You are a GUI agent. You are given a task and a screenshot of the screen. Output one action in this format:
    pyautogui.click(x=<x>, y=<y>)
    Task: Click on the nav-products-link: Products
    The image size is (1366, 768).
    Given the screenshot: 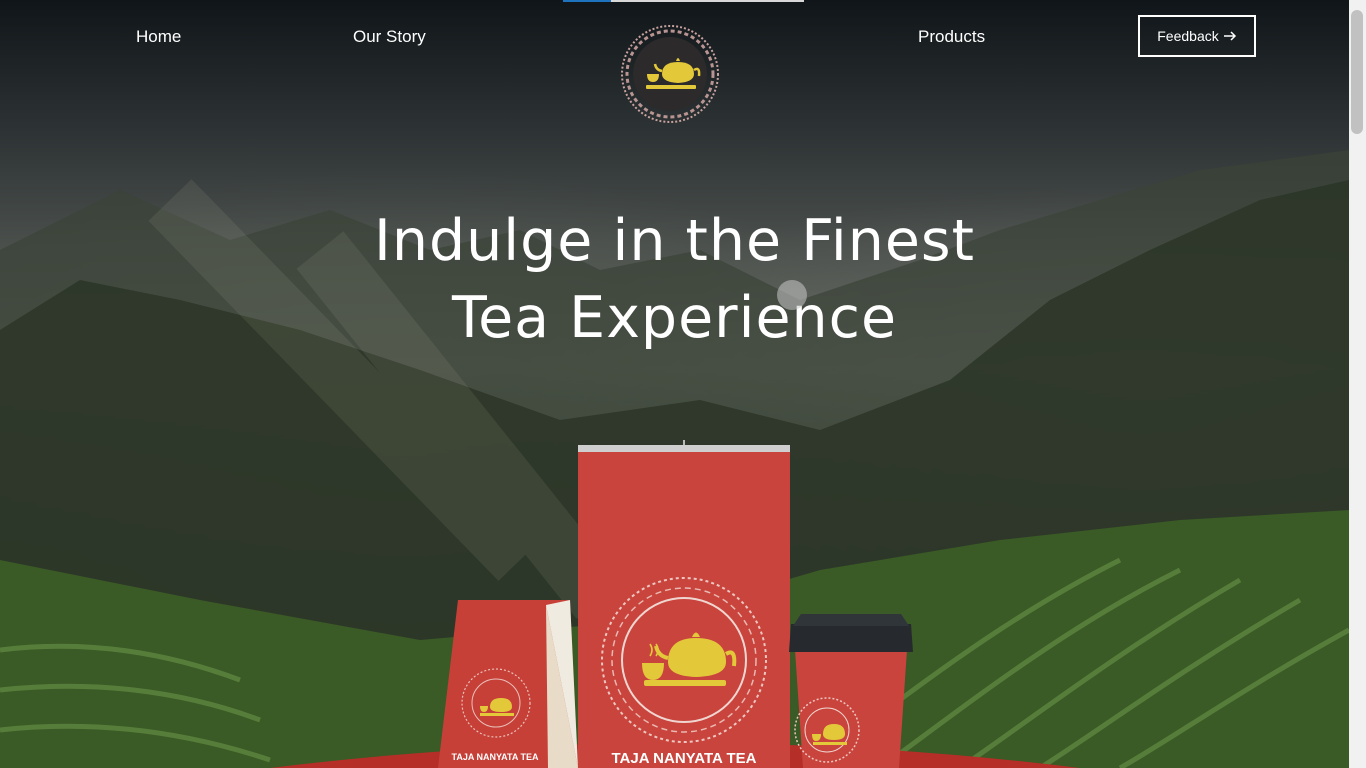 What is the action you would take?
    pyautogui.click(x=951, y=37)
    